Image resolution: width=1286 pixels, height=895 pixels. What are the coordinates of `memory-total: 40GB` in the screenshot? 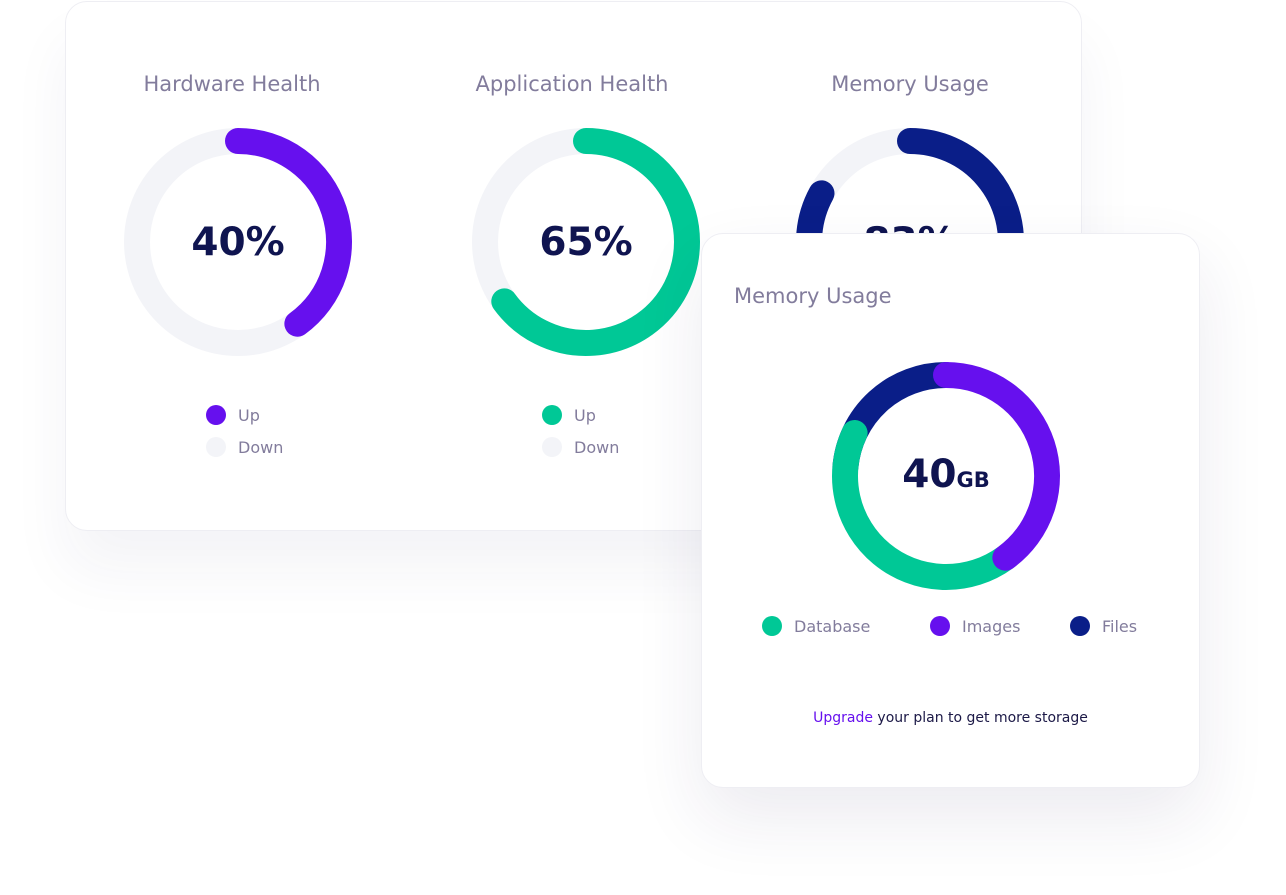 It's located at (946, 474).